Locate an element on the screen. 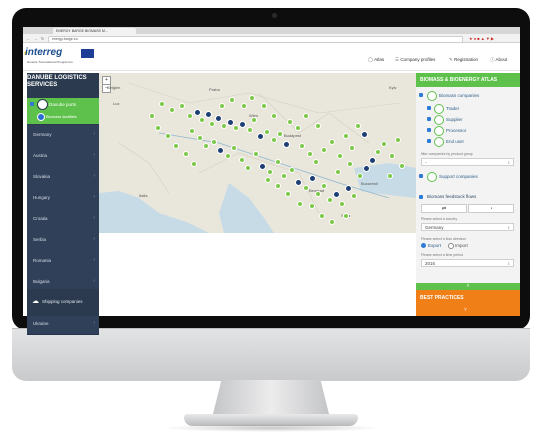 The image size is (541, 441). support-companies-checkbox is located at coordinates (421, 176).